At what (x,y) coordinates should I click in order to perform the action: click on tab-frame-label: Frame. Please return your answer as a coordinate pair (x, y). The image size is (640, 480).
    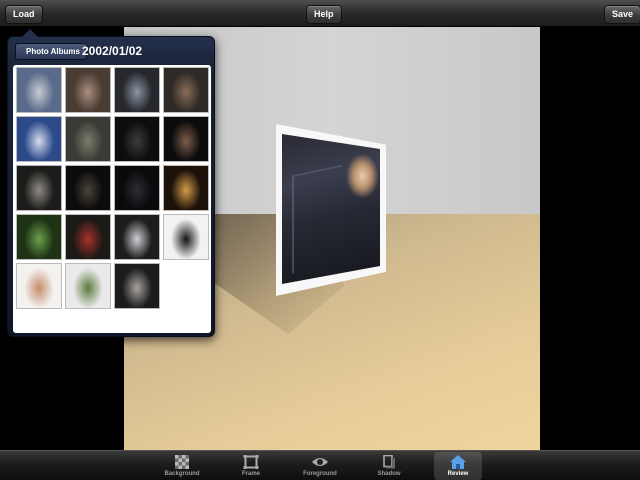
    Looking at the image, I should click on (250, 474).